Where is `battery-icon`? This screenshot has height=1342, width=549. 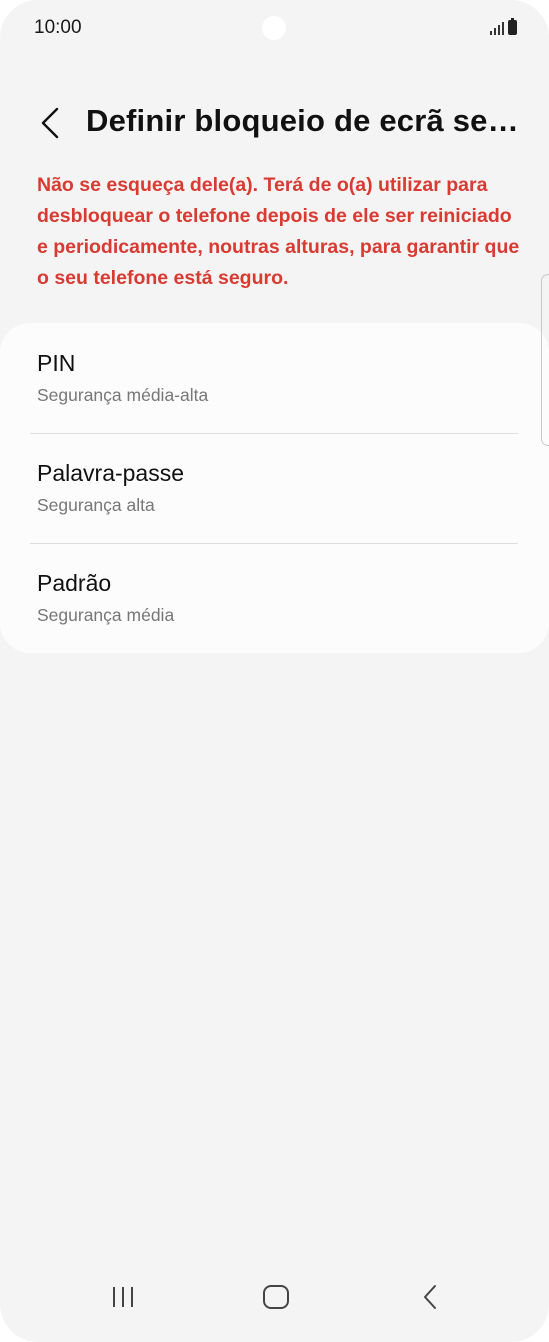 battery-icon is located at coordinates (512, 26).